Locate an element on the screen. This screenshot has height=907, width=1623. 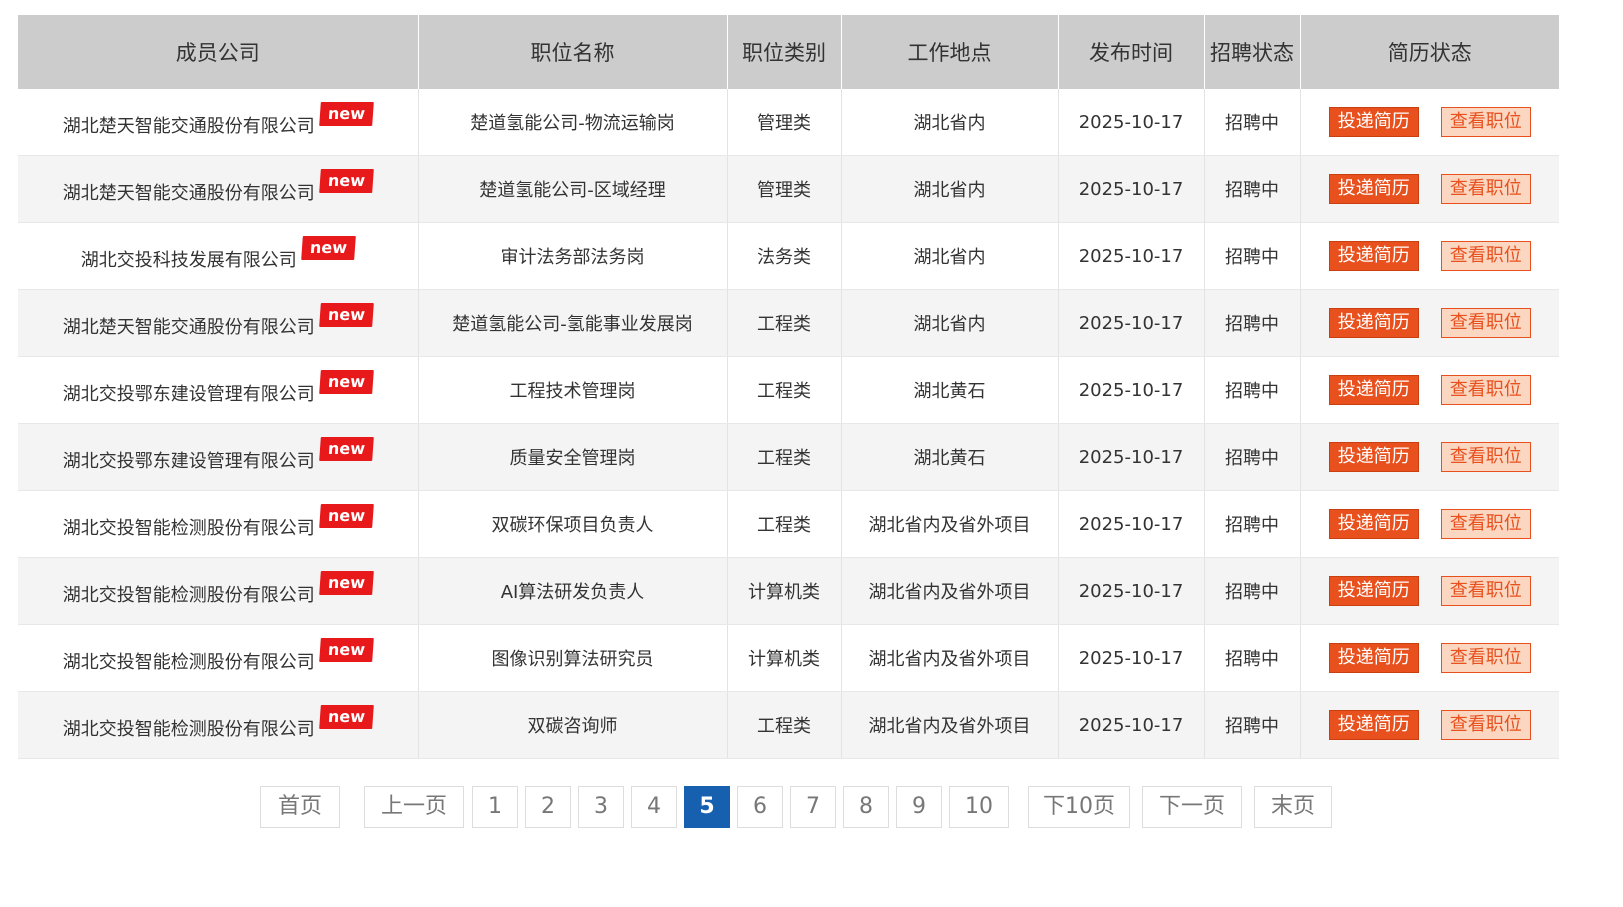
page-number-button: 1 is located at coordinates (495, 807).